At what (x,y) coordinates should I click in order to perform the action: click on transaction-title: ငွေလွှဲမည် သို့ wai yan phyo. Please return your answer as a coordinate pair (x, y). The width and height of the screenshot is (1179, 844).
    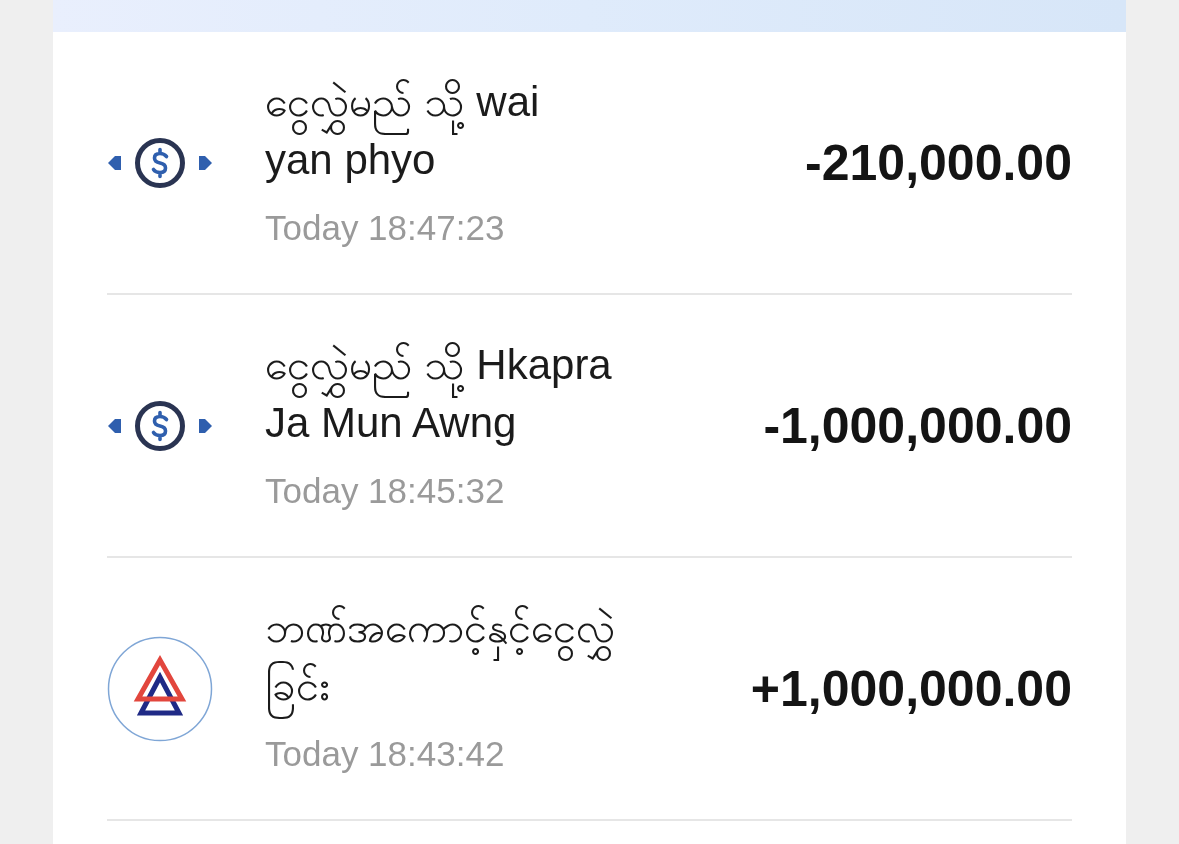
    Looking at the image, I should click on (403, 131).